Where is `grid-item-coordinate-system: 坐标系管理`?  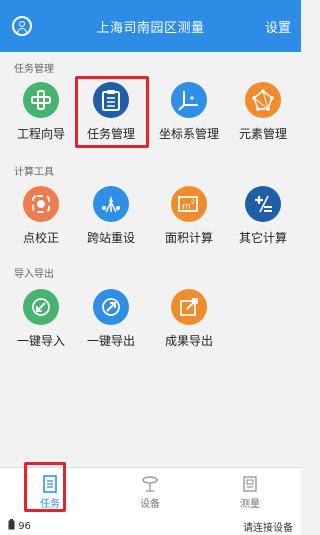
grid-item-coordinate-system: 坐标系管理 is located at coordinates (189, 117).